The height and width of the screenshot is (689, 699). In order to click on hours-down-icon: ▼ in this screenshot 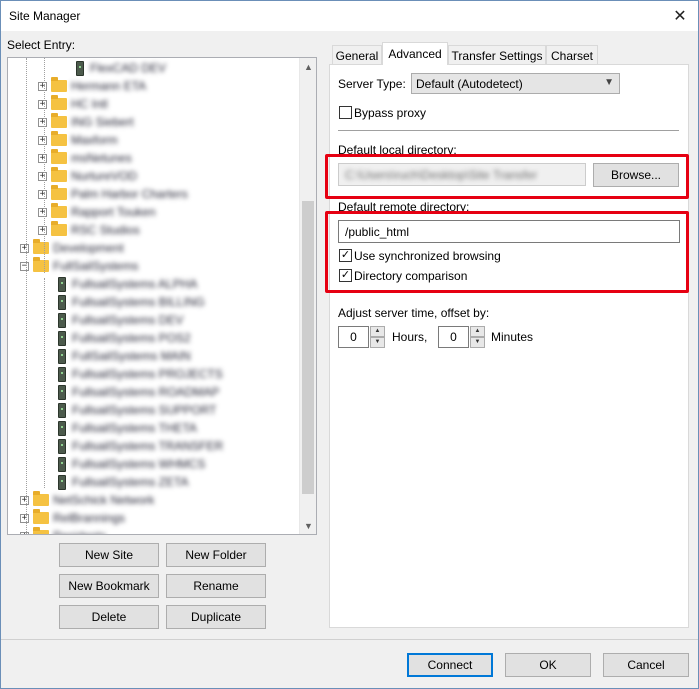, I will do `click(377, 342)`.